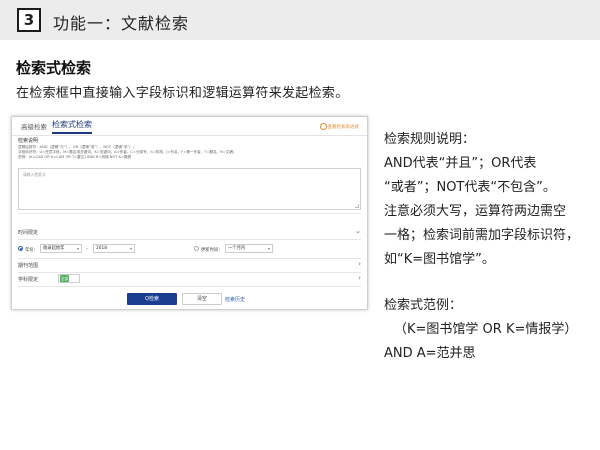 Image resolution: width=600 pixels, height=450 pixels. I want to click on help-link-label: 查看检索表达式, so click(343, 127).